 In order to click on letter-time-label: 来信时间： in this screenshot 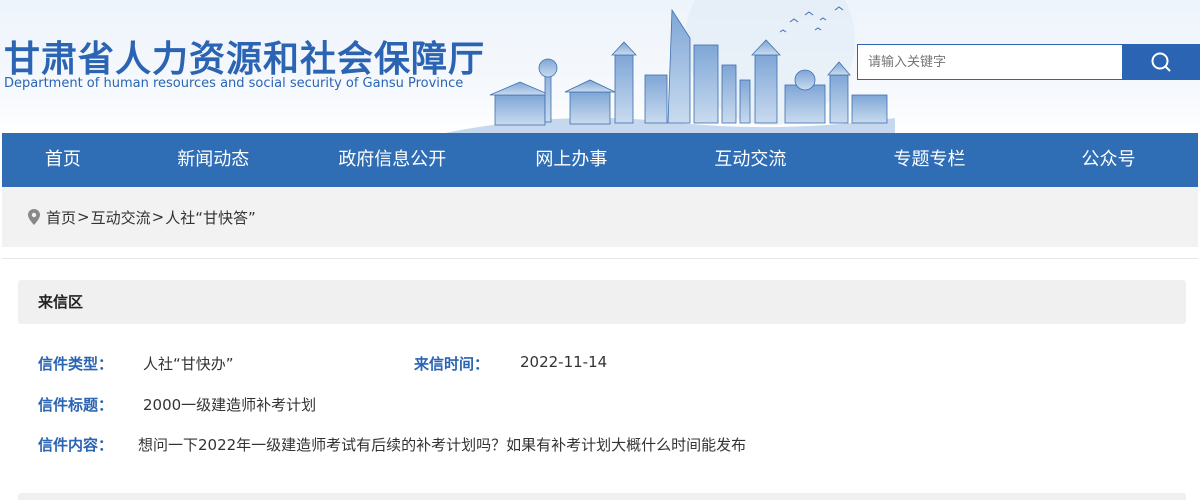, I will do `click(452, 364)`.